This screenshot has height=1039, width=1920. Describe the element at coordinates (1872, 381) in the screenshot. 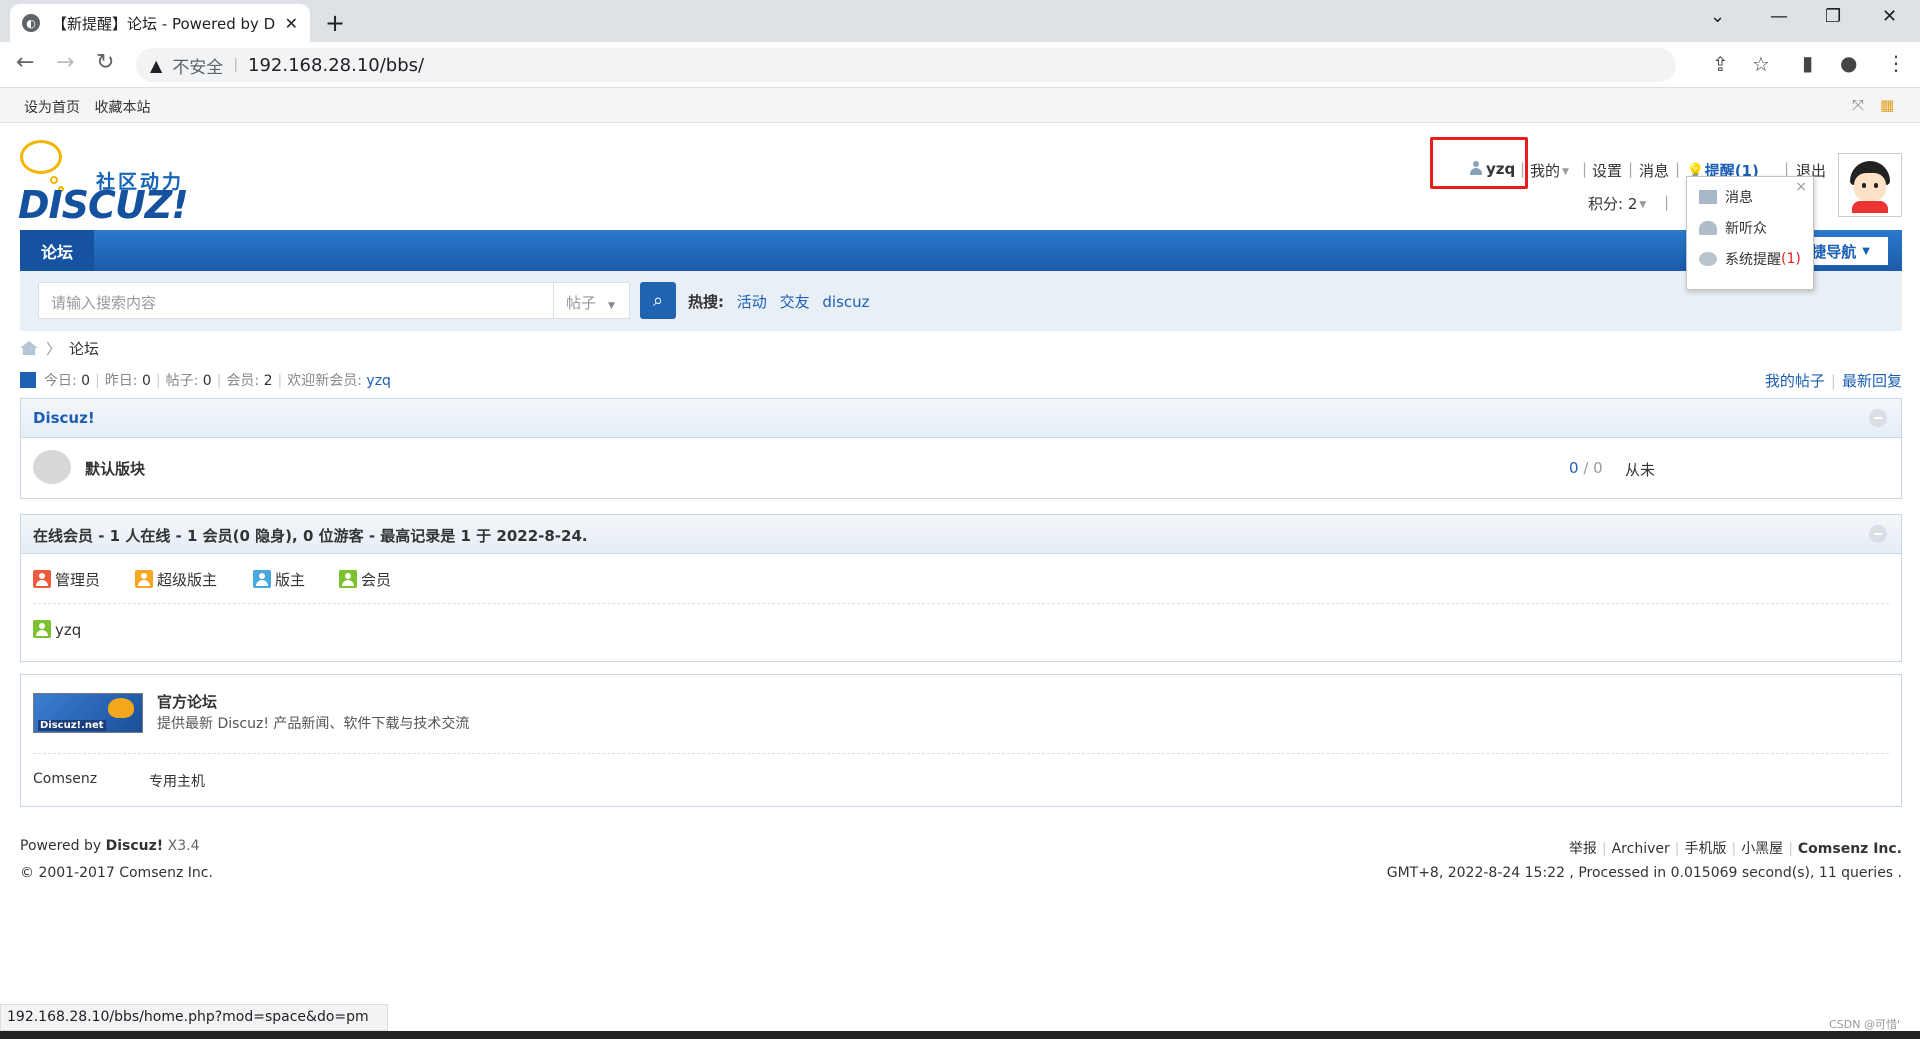

I see `latest-replies-link: 最新回复` at that location.